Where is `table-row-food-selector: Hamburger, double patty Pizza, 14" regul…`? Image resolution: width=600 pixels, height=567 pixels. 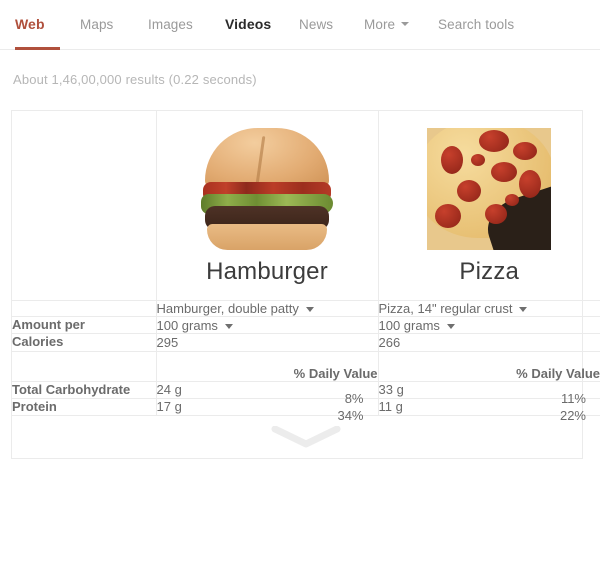 table-row-food-selector: Hamburger, double patty Pizza, 14" regul… is located at coordinates (306, 308).